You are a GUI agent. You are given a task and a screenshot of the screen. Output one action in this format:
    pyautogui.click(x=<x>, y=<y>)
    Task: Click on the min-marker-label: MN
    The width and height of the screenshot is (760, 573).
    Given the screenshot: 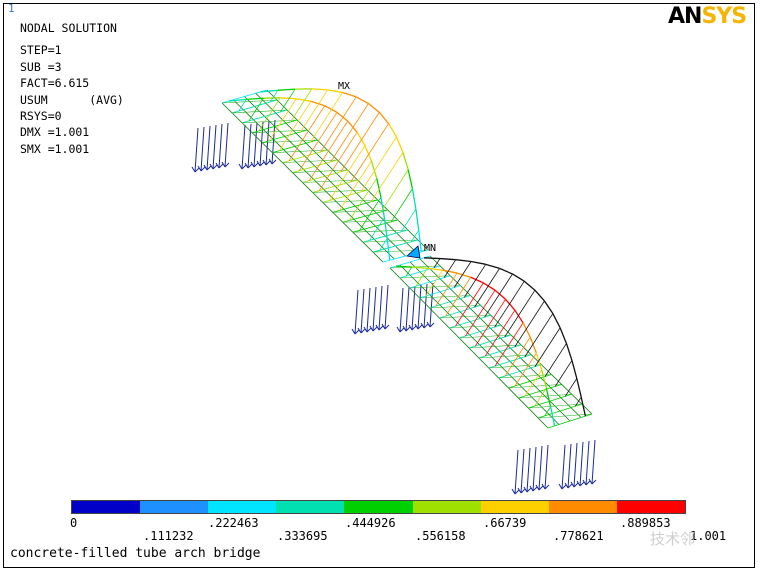 What is the action you would take?
    pyautogui.click(x=430, y=248)
    